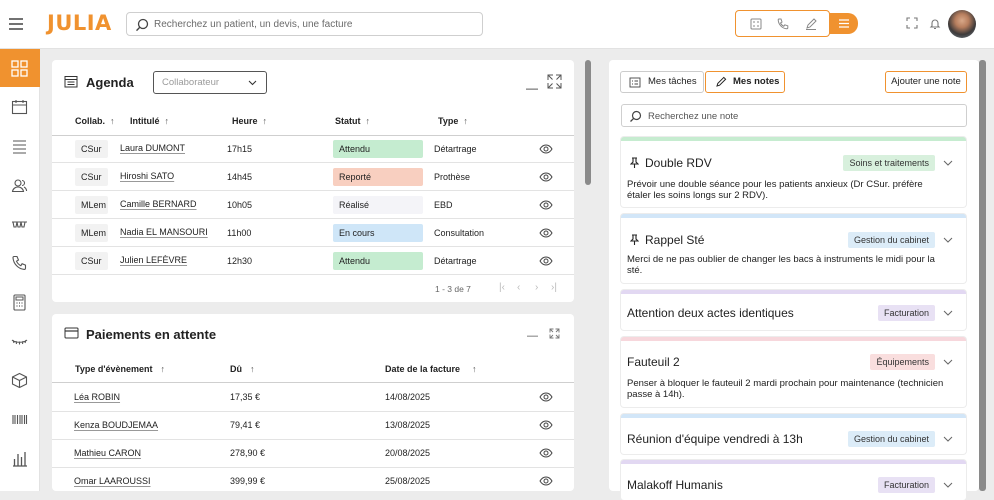 This screenshot has height=500, width=994. I want to click on patient-link: Hiroshi SATO, so click(147, 176).